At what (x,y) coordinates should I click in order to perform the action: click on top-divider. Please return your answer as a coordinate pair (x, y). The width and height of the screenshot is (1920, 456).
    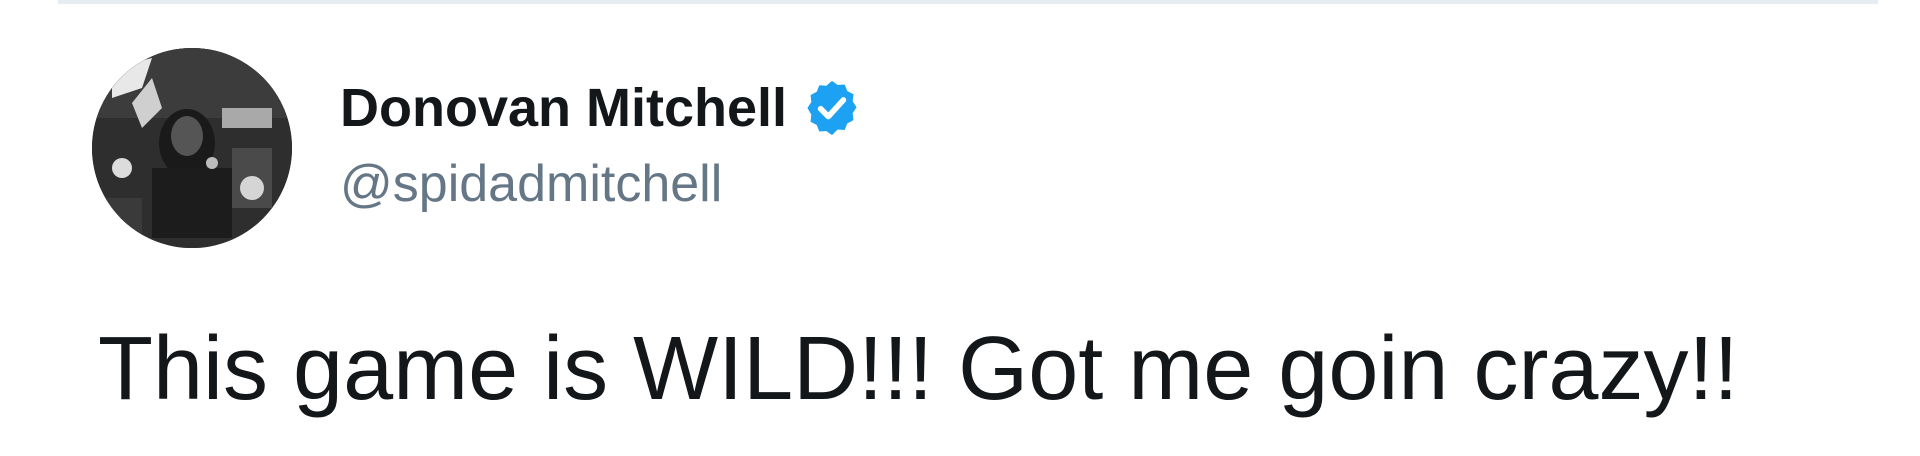
    Looking at the image, I should click on (968, 2).